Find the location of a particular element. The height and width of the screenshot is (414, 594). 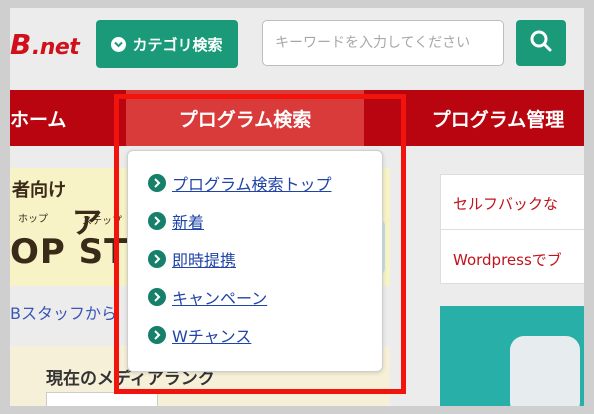

search-icon is located at coordinates (541, 43).